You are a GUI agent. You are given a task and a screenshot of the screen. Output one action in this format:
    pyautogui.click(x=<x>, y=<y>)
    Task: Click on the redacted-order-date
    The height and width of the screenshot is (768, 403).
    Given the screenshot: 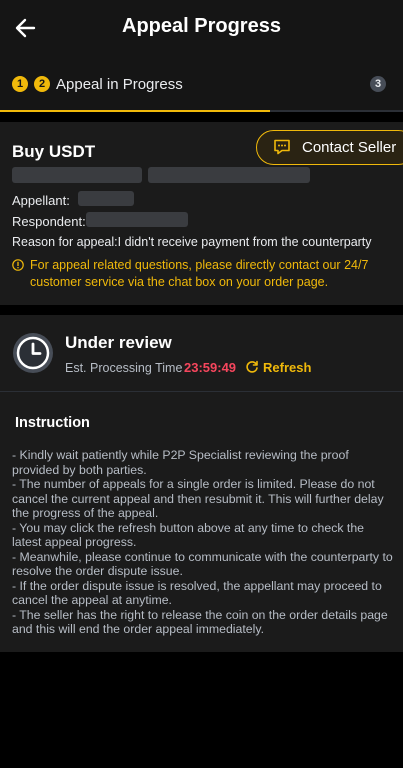 What is the action you would take?
    pyautogui.click(x=229, y=175)
    